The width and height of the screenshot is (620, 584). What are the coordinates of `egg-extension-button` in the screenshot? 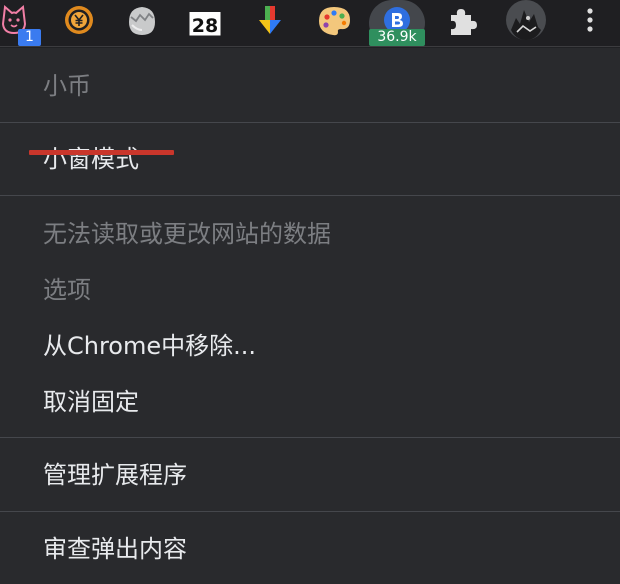 It's located at (142, 23).